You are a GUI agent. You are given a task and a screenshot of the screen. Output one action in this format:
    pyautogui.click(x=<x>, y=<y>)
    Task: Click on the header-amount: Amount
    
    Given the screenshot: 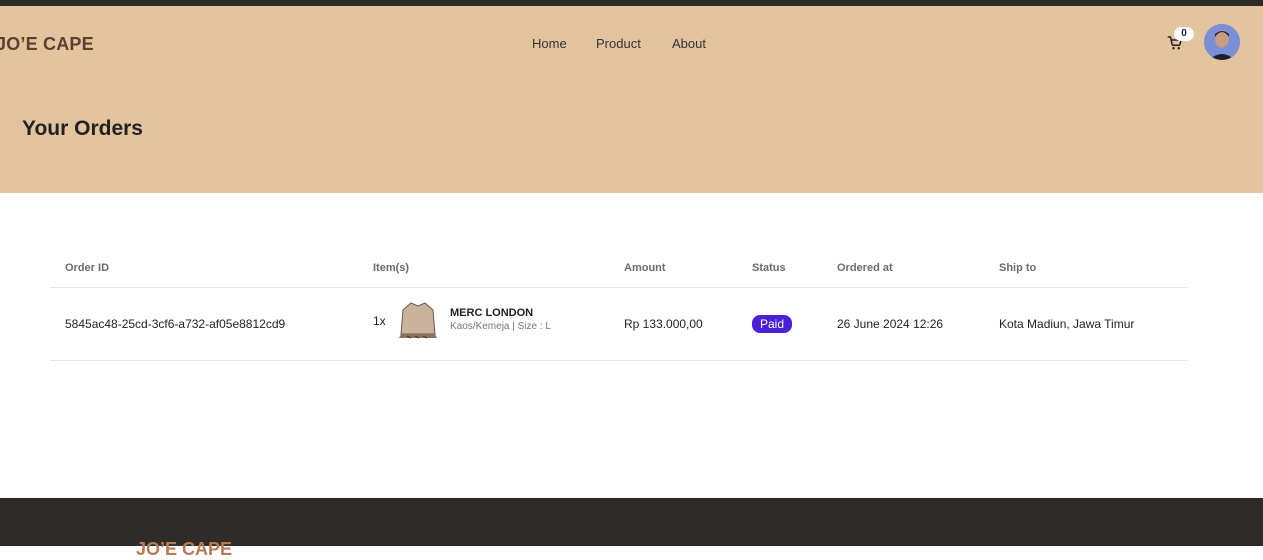 What is the action you would take?
    pyautogui.click(x=645, y=268)
    